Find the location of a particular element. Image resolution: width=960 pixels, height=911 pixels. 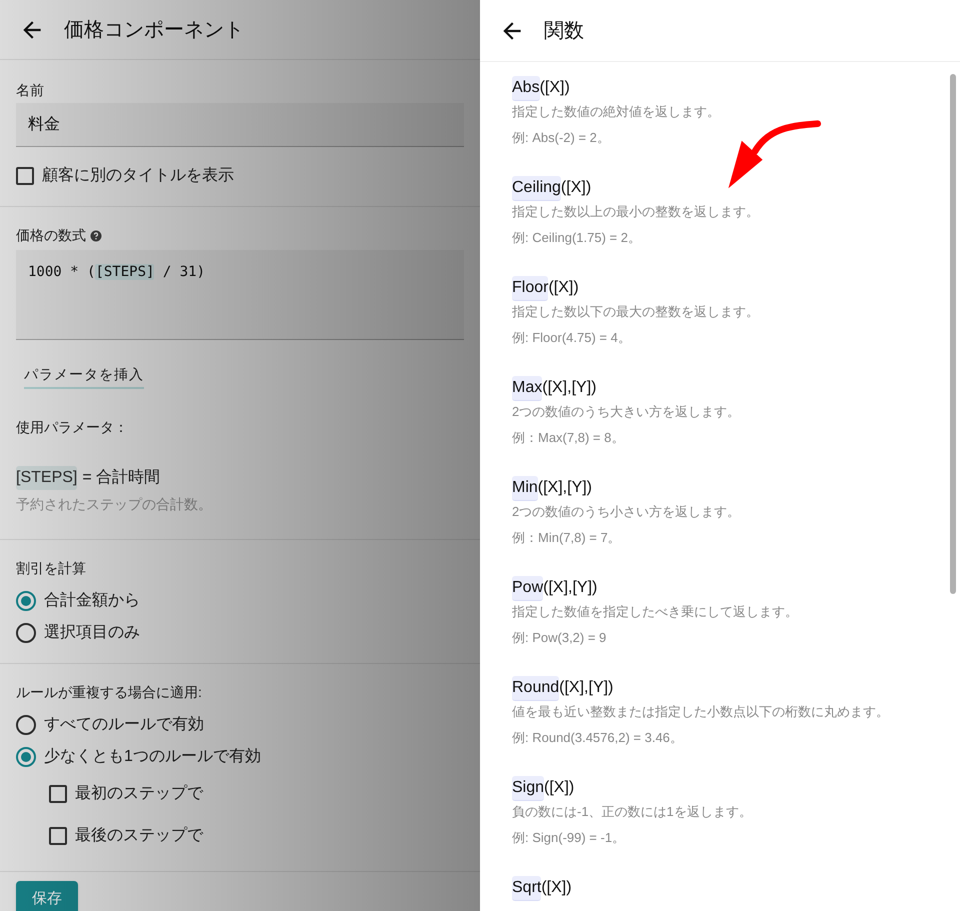

parameter-name: = 合計時間 is located at coordinates (121, 478).